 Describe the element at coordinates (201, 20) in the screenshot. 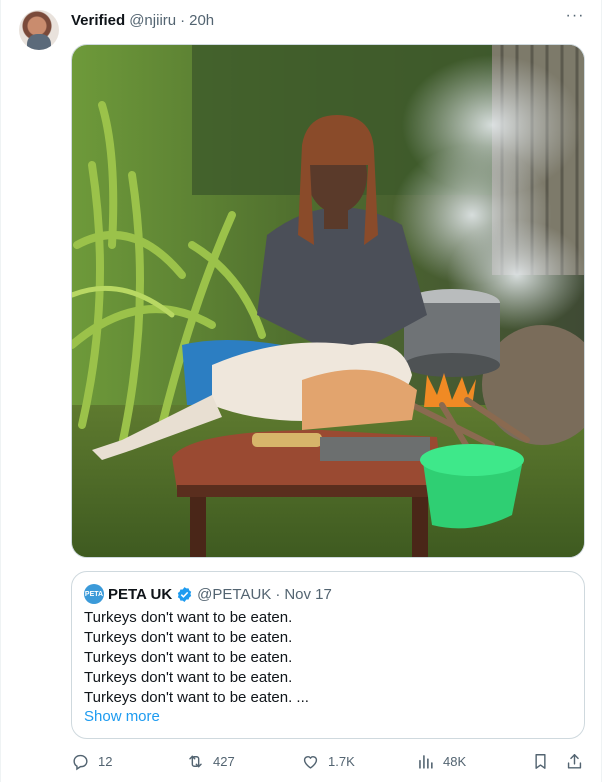

I see `timestamp: 20h` at that location.